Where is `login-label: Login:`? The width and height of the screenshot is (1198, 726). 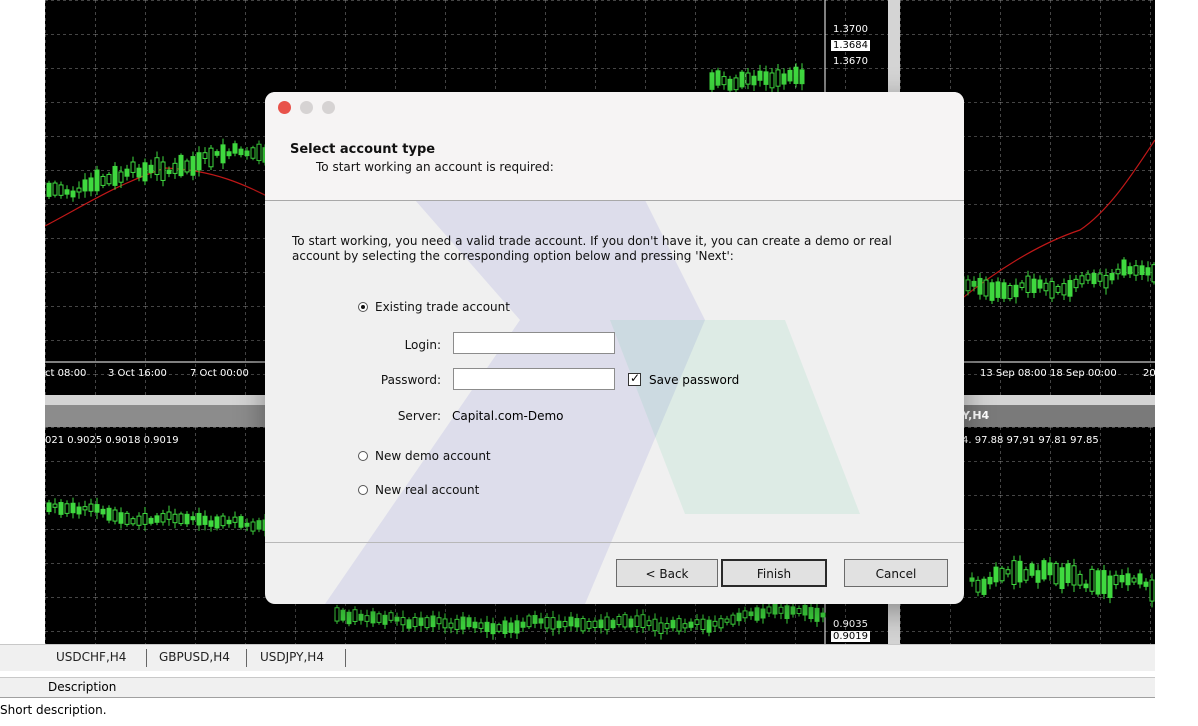
login-label: Login: is located at coordinates (422, 345).